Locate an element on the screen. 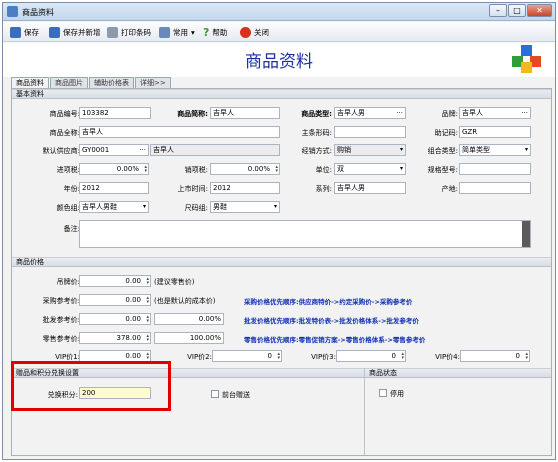 This screenshot has height=462, width=558. vip3-field: 0 ▴ ▾ is located at coordinates (371, 356).